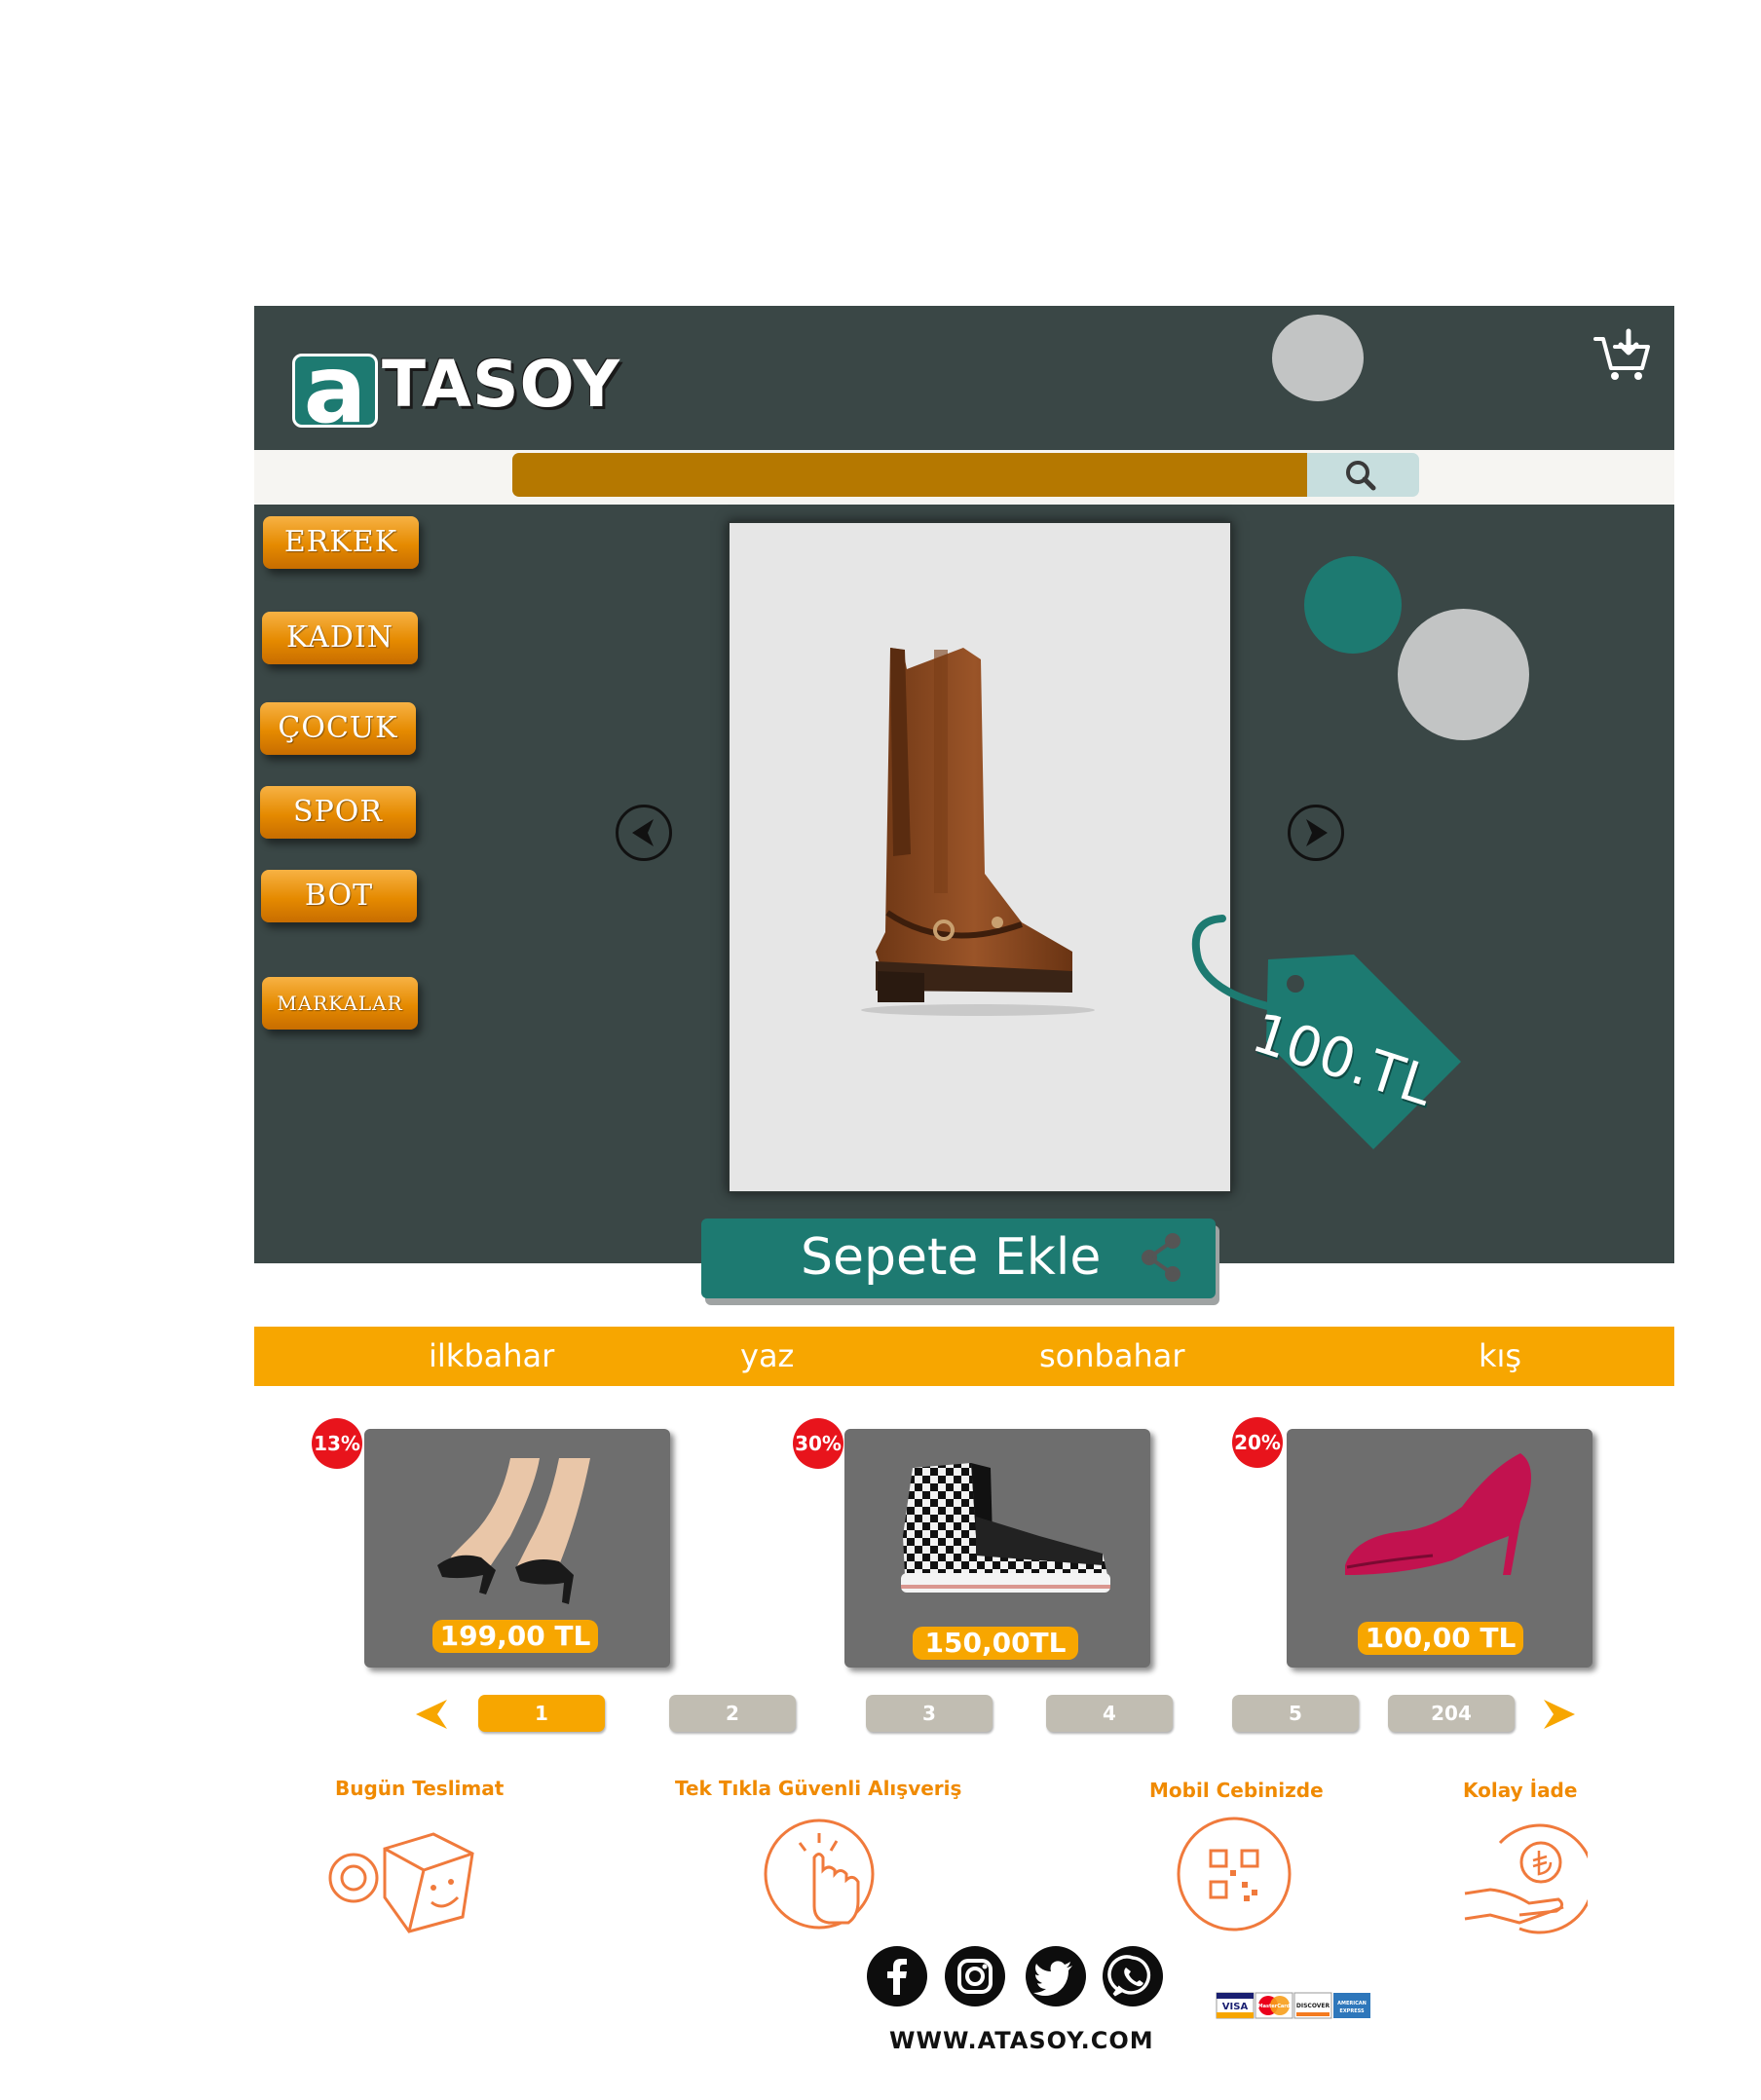 The image size is (1761, 2100). Describe the element at coordinates (338, 812) in the screenshot. I see `category-spor: SPOR` at that location.